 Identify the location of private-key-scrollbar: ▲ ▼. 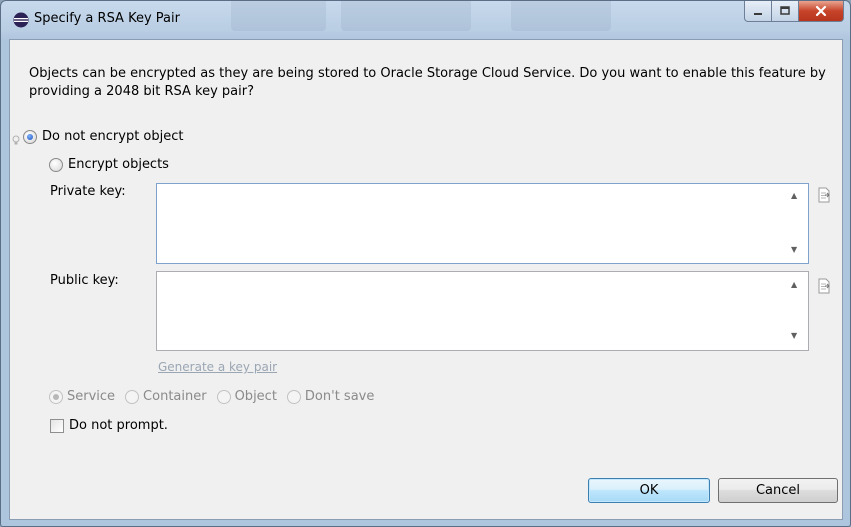
(796, 223).